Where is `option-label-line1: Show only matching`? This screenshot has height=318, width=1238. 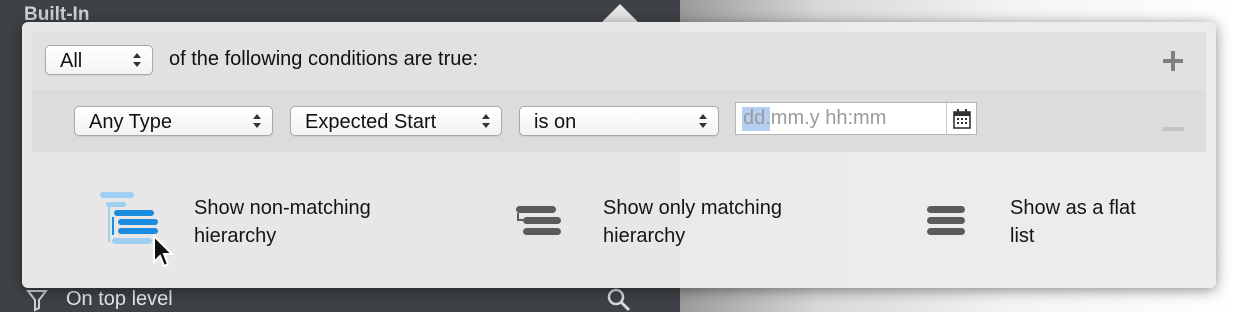 option-label-line1: Show only matching is located at coordinates (692, 208).